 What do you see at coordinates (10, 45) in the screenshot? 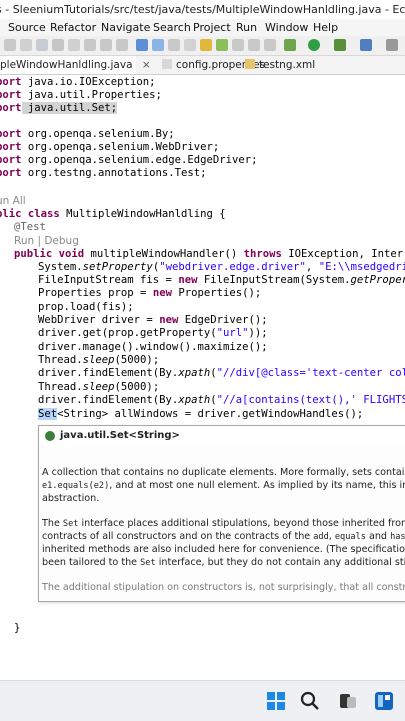
I see `undo-icon` at bounding box center [10, 45].